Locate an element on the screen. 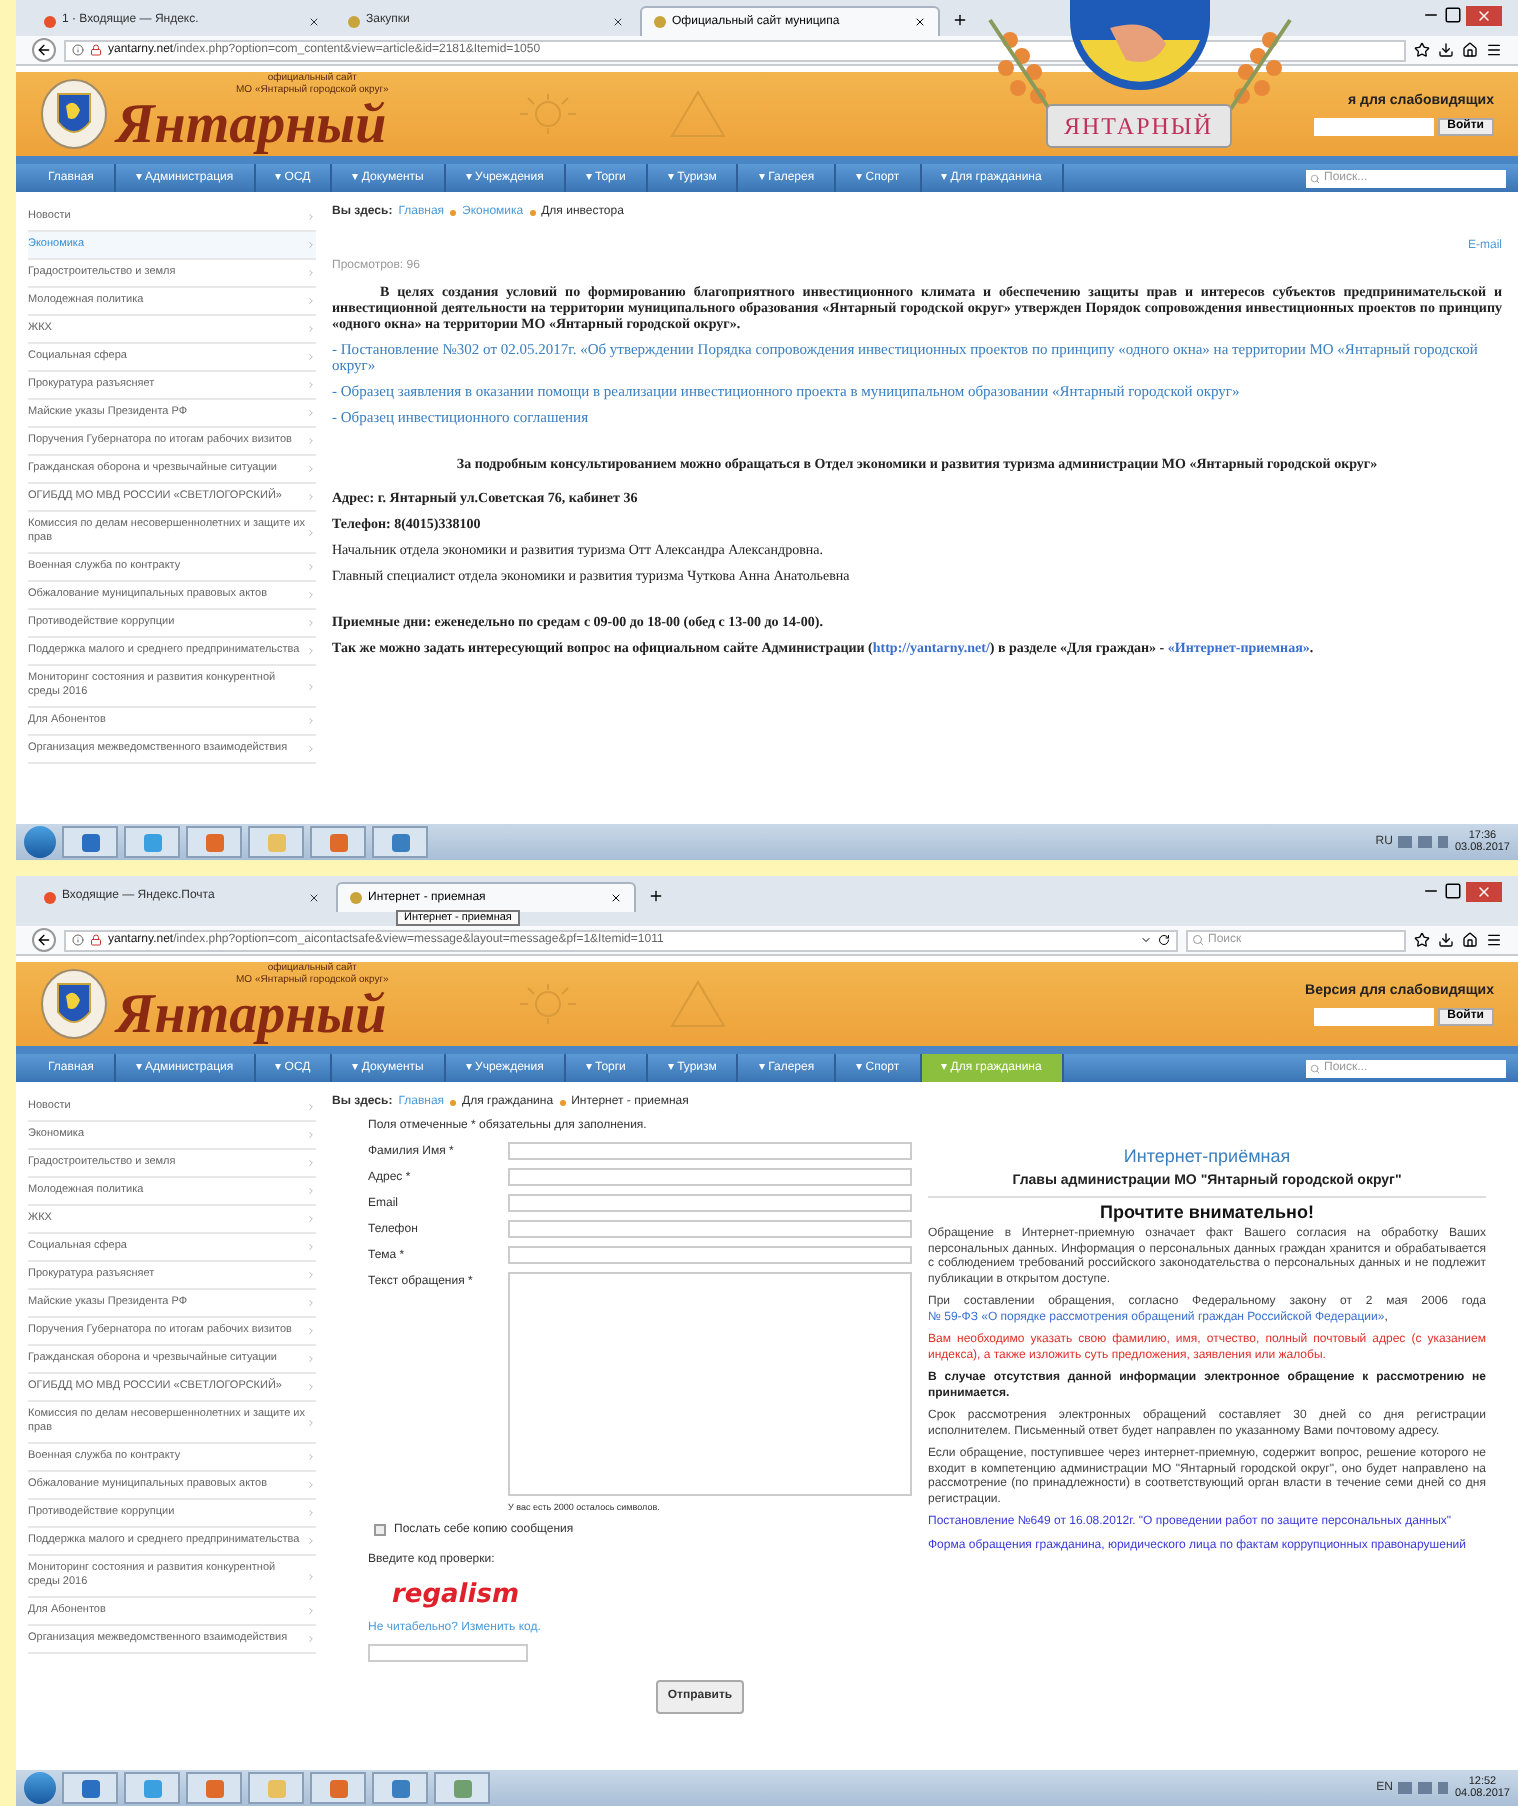  back-arrow-icon is located at coordinates (44, 50).